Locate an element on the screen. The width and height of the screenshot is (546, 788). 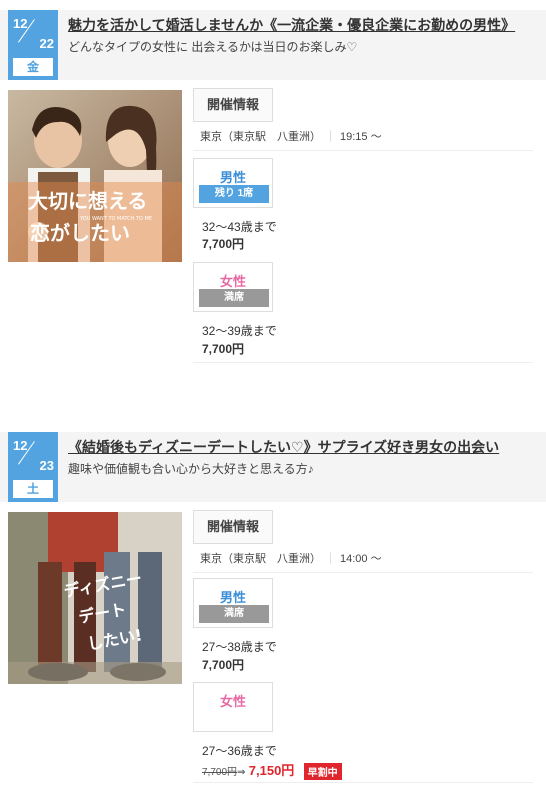
male-status-box: 男性 満席 is located at coordinates (233, 603).